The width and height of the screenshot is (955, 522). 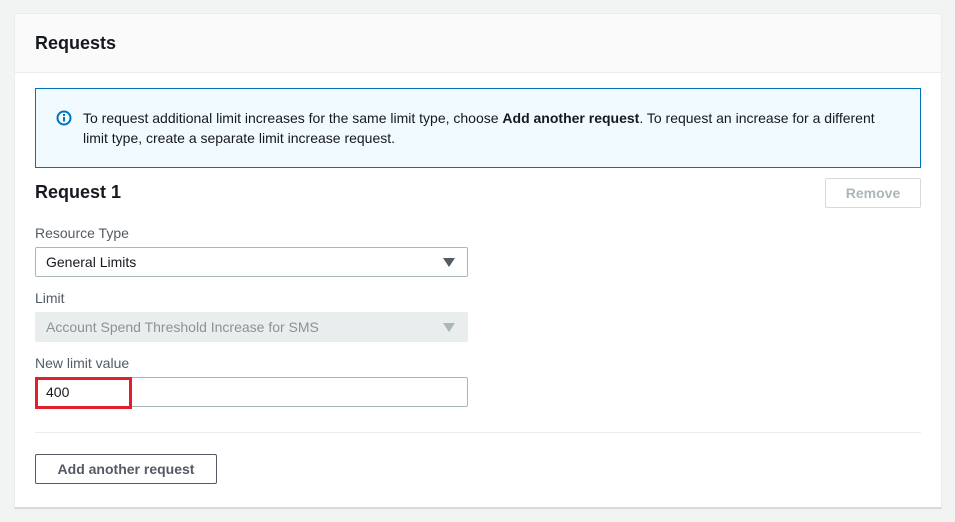 What do you see at coordinates (571, 118) in the screenshot?
I see `alert-text-bold: Add another request` at bounding box center [571, 118].